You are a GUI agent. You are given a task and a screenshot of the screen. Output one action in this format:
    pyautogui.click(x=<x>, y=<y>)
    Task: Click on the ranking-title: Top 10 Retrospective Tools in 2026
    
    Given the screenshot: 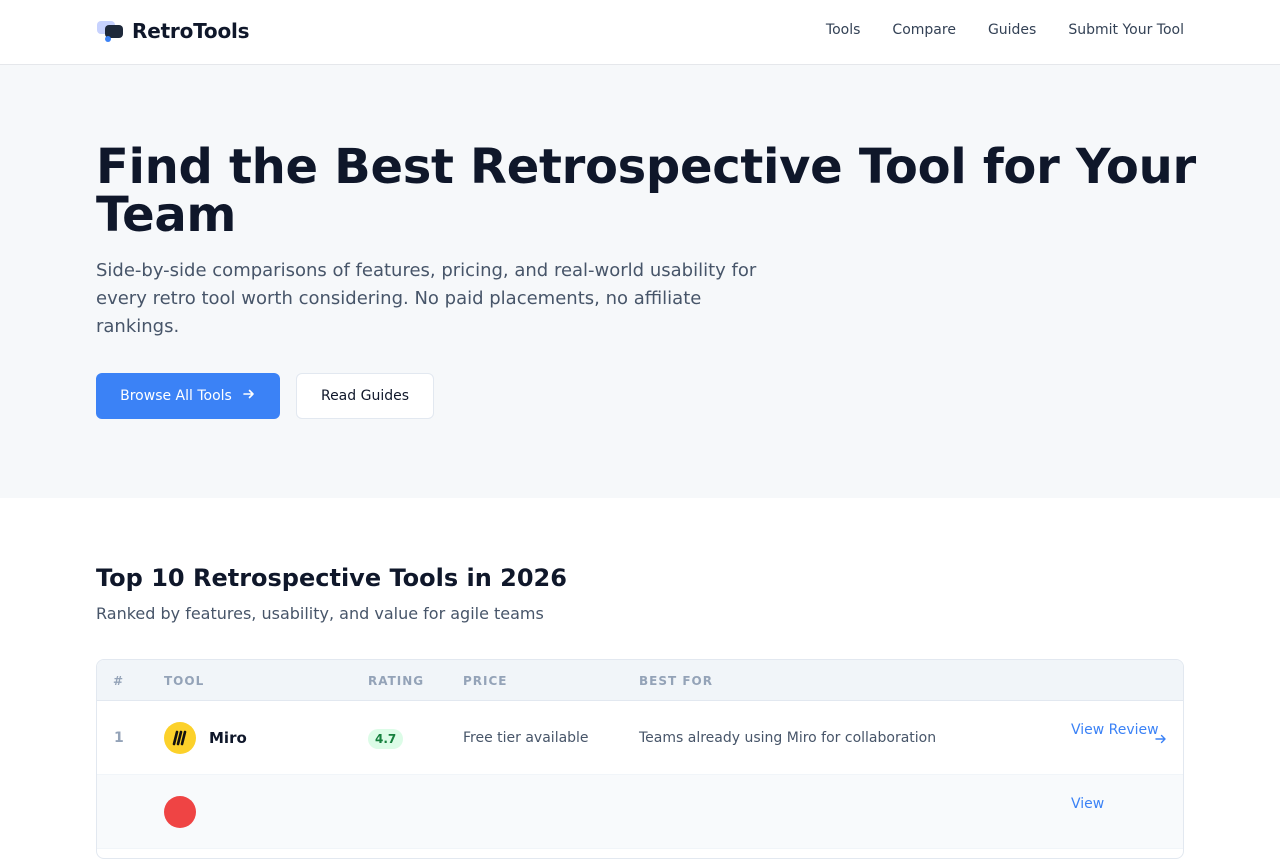 What is the action you would take?
    pyautogui.click(x=331, y=578)
    